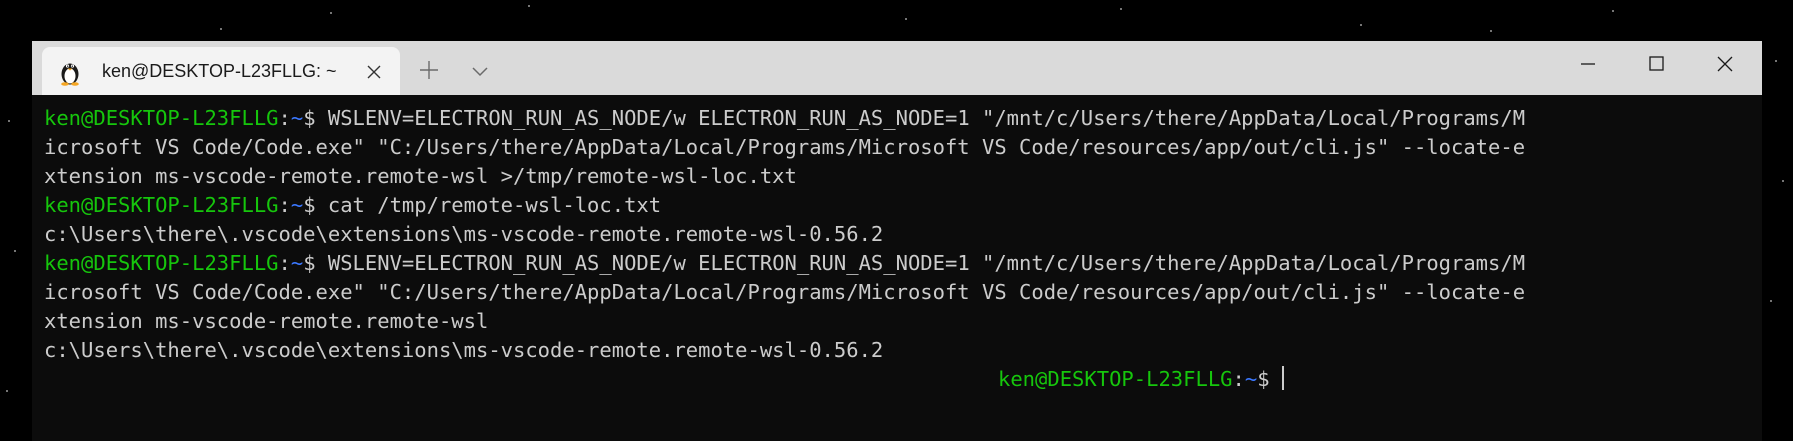  Describe the element at coordinates (494, 205) in the screenshot. I see `command-text: cat /tmp/remote-wsl-loc.txt` at that location.